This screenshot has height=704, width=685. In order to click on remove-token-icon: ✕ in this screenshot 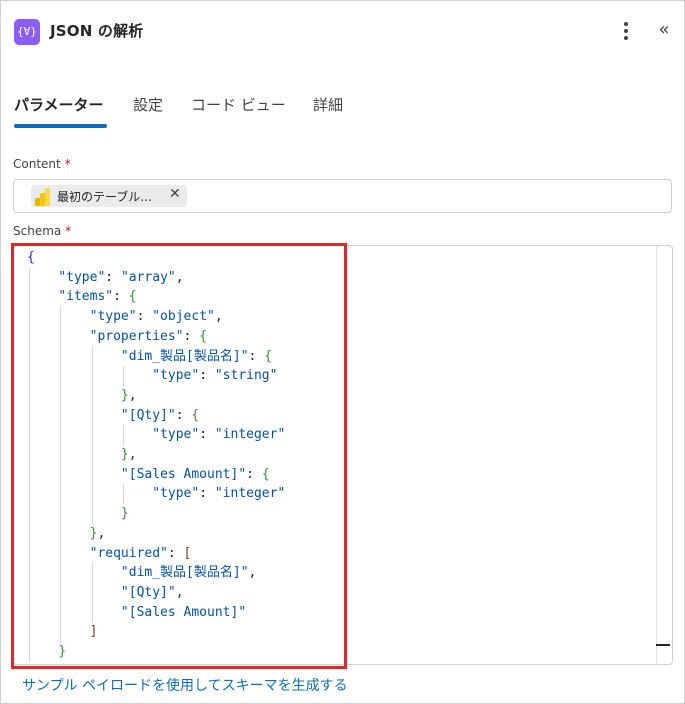, I will do `click(175, 194)`.